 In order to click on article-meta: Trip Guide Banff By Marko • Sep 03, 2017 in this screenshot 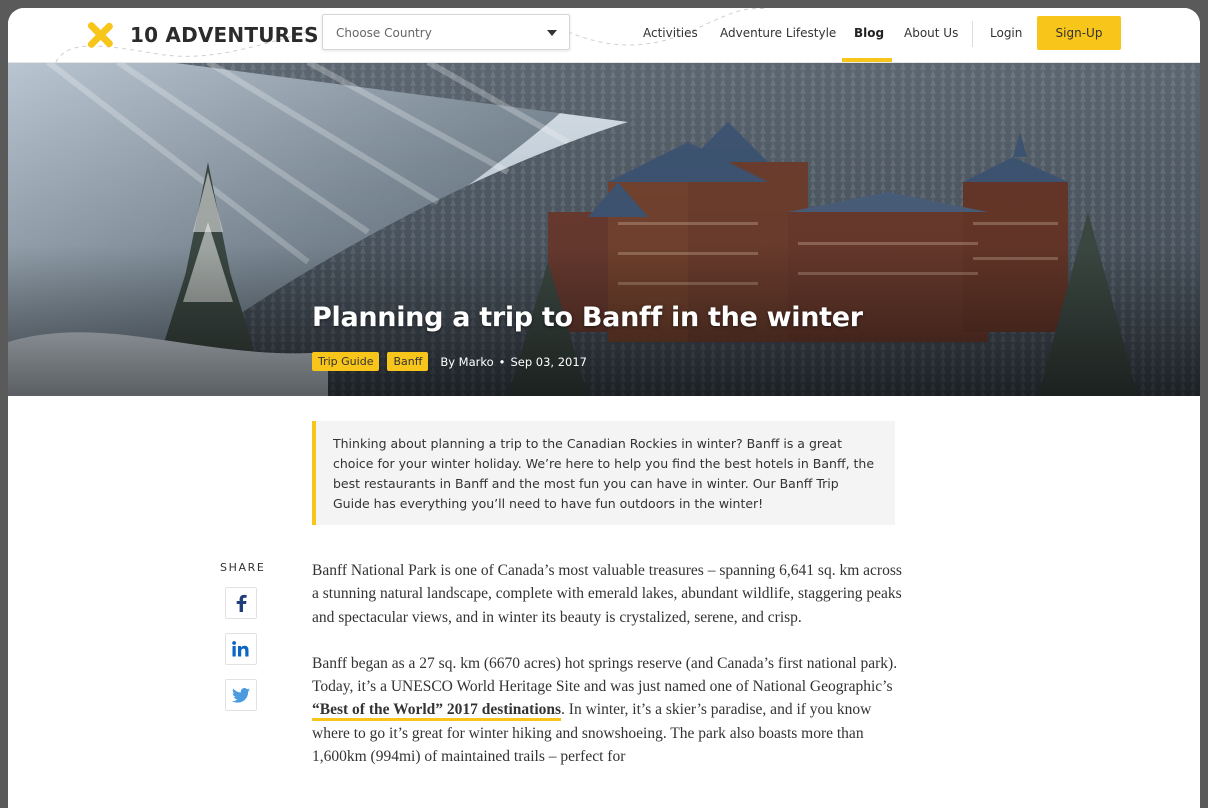, I will do `click(449, 361)`.